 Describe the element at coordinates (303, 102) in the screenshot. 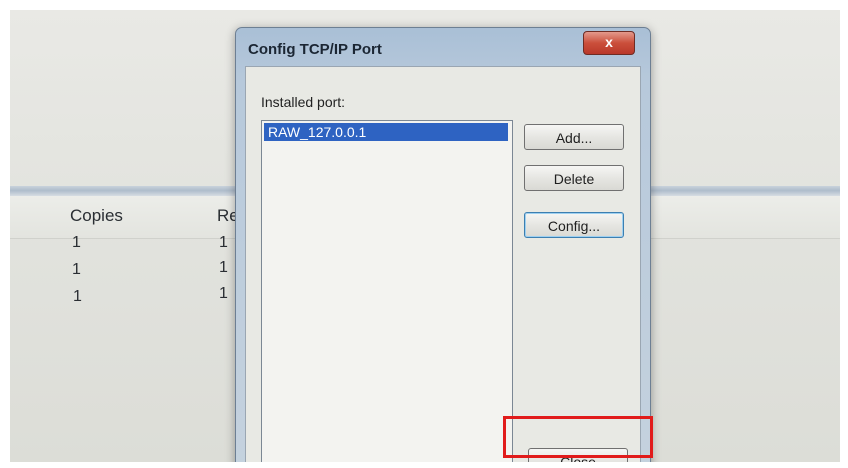

I see `installed-port-label: Installed port:` at that location.